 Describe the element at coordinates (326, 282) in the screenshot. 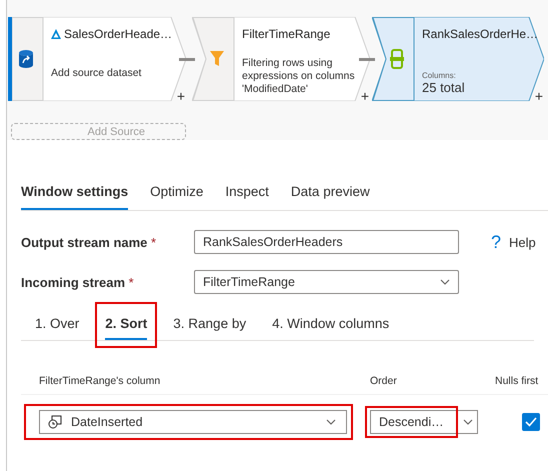

I see `dropdown: FilterTimeRange` at that location.